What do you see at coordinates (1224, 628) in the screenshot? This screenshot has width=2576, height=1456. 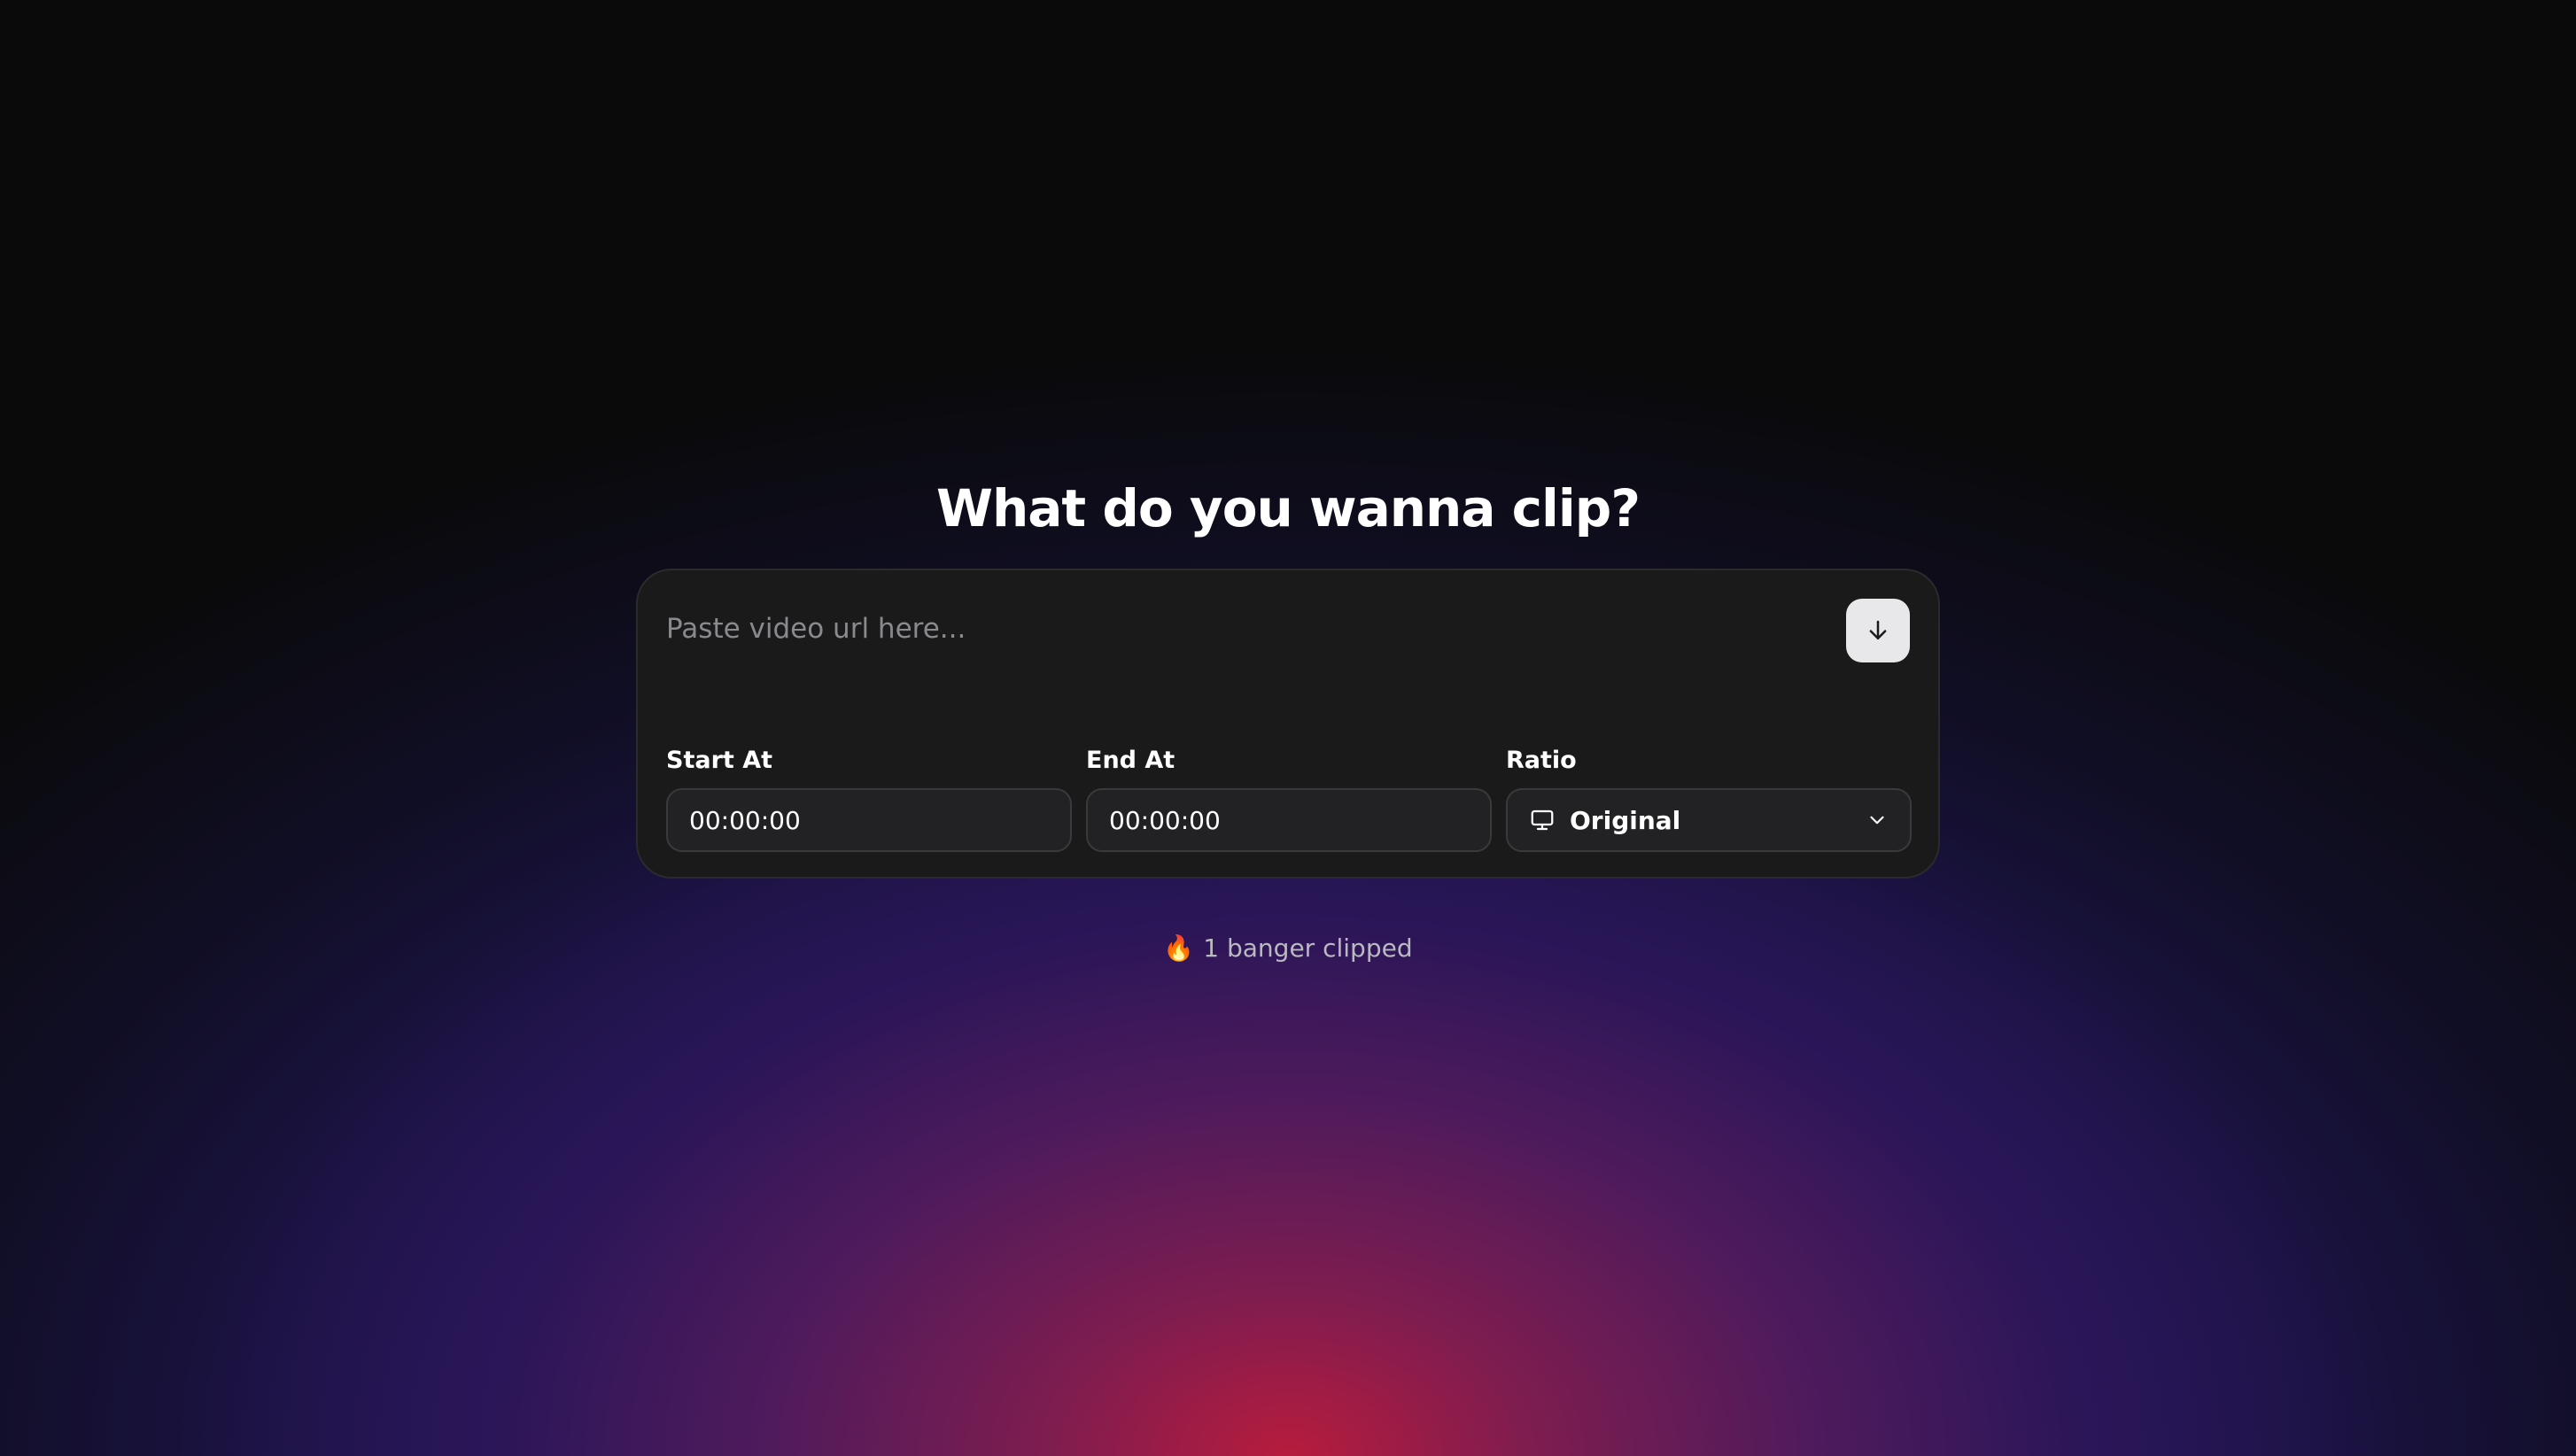 I see `video-url-input` at bounding box center [1224, 628].